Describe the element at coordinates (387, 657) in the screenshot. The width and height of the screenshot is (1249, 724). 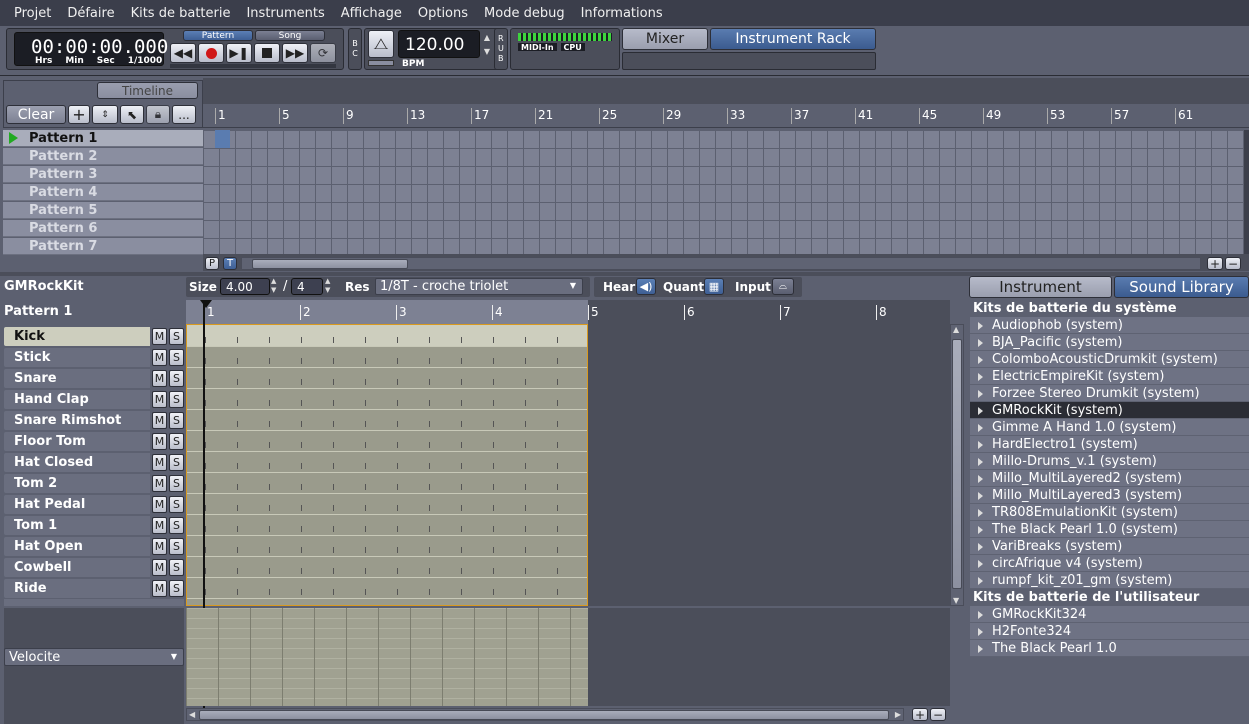
I see `velocity-editor` at that location.